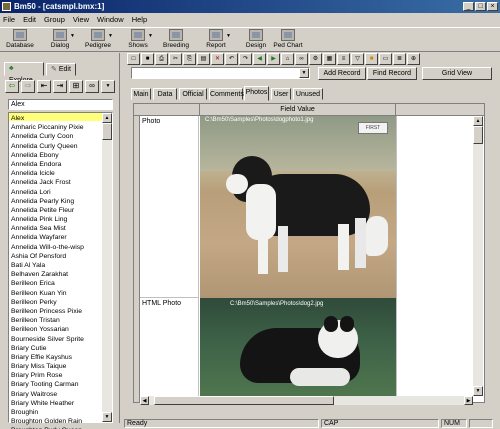 The image size is (500, 429). I want to click on list-item: Briary Miss Taique, so click(56, 366).